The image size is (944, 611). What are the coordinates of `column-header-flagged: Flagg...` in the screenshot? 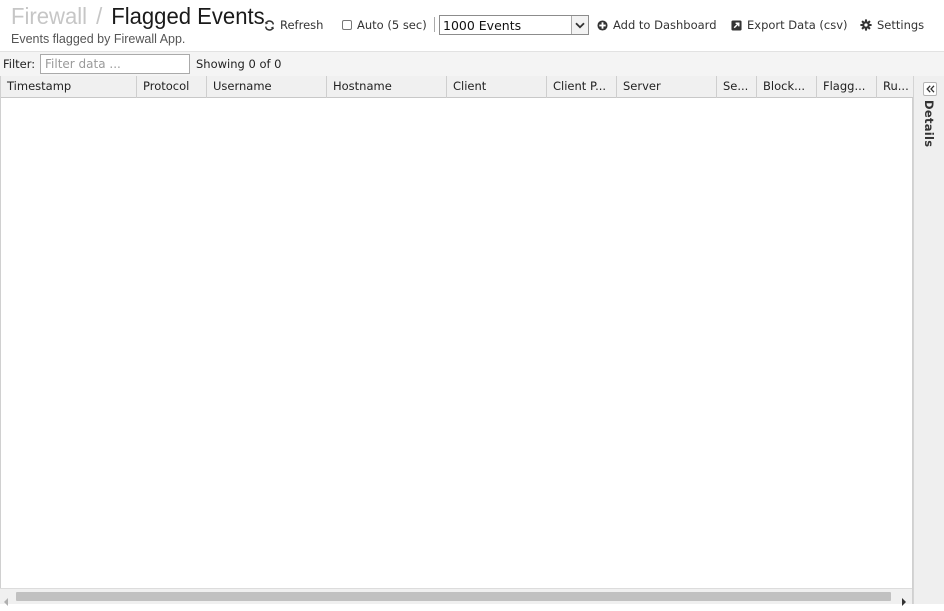 It's located at (847, 87).